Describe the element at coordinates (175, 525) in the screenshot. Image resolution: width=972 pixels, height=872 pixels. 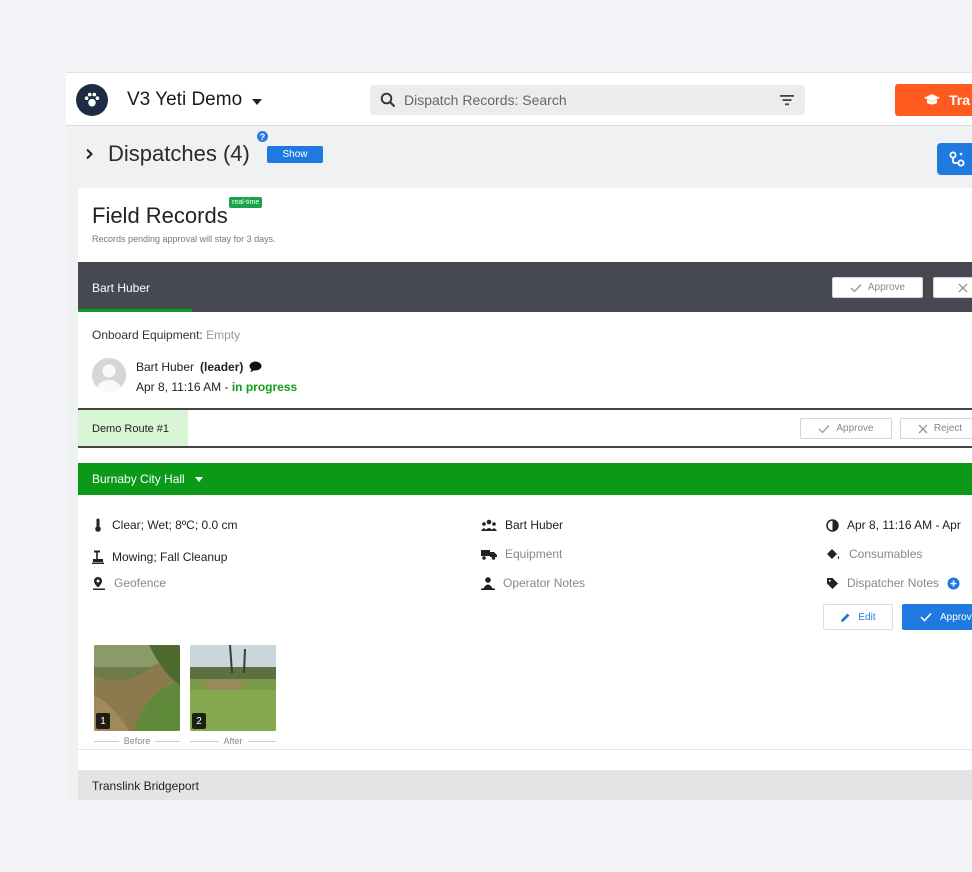
I see `weather-text: Clear; Wet; 8ºC; 0.0 cm` at that location.